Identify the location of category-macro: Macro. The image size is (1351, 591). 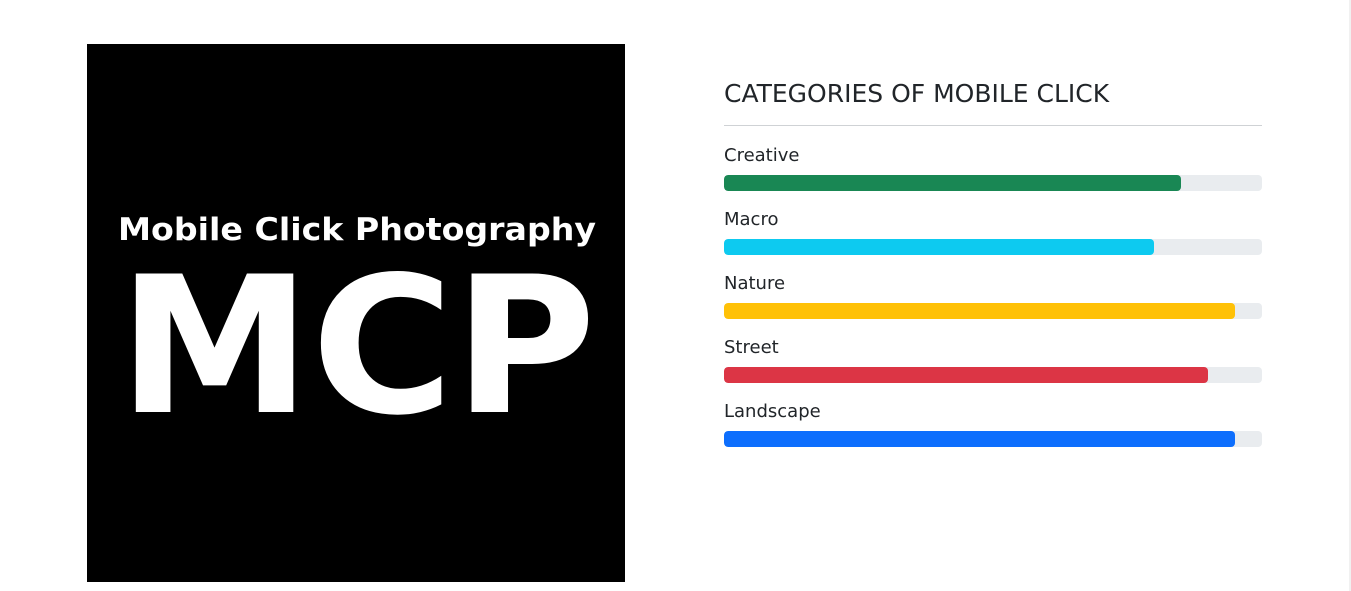
(993, 241).